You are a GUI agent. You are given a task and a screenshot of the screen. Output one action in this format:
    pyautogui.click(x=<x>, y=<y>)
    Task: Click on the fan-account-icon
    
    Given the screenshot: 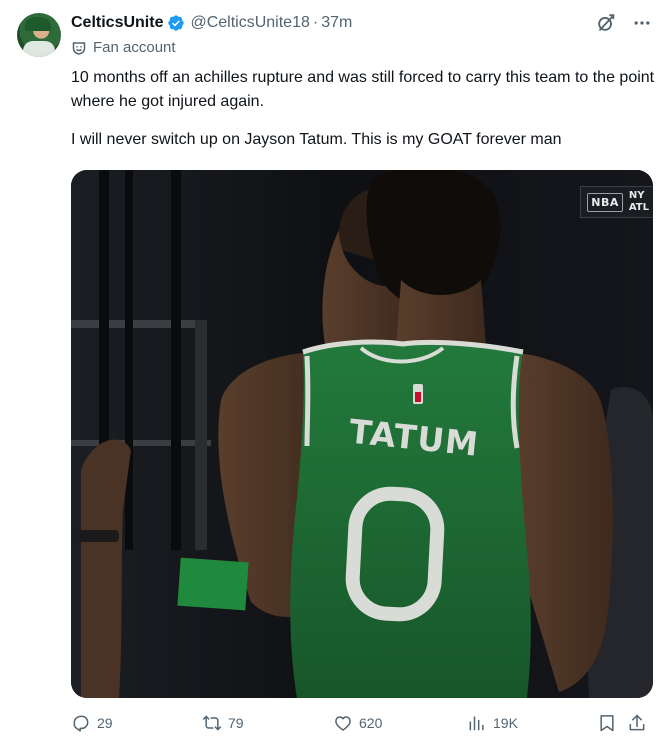 What is the action you would take?
    pyautogui.click(x=79, y=48)
    